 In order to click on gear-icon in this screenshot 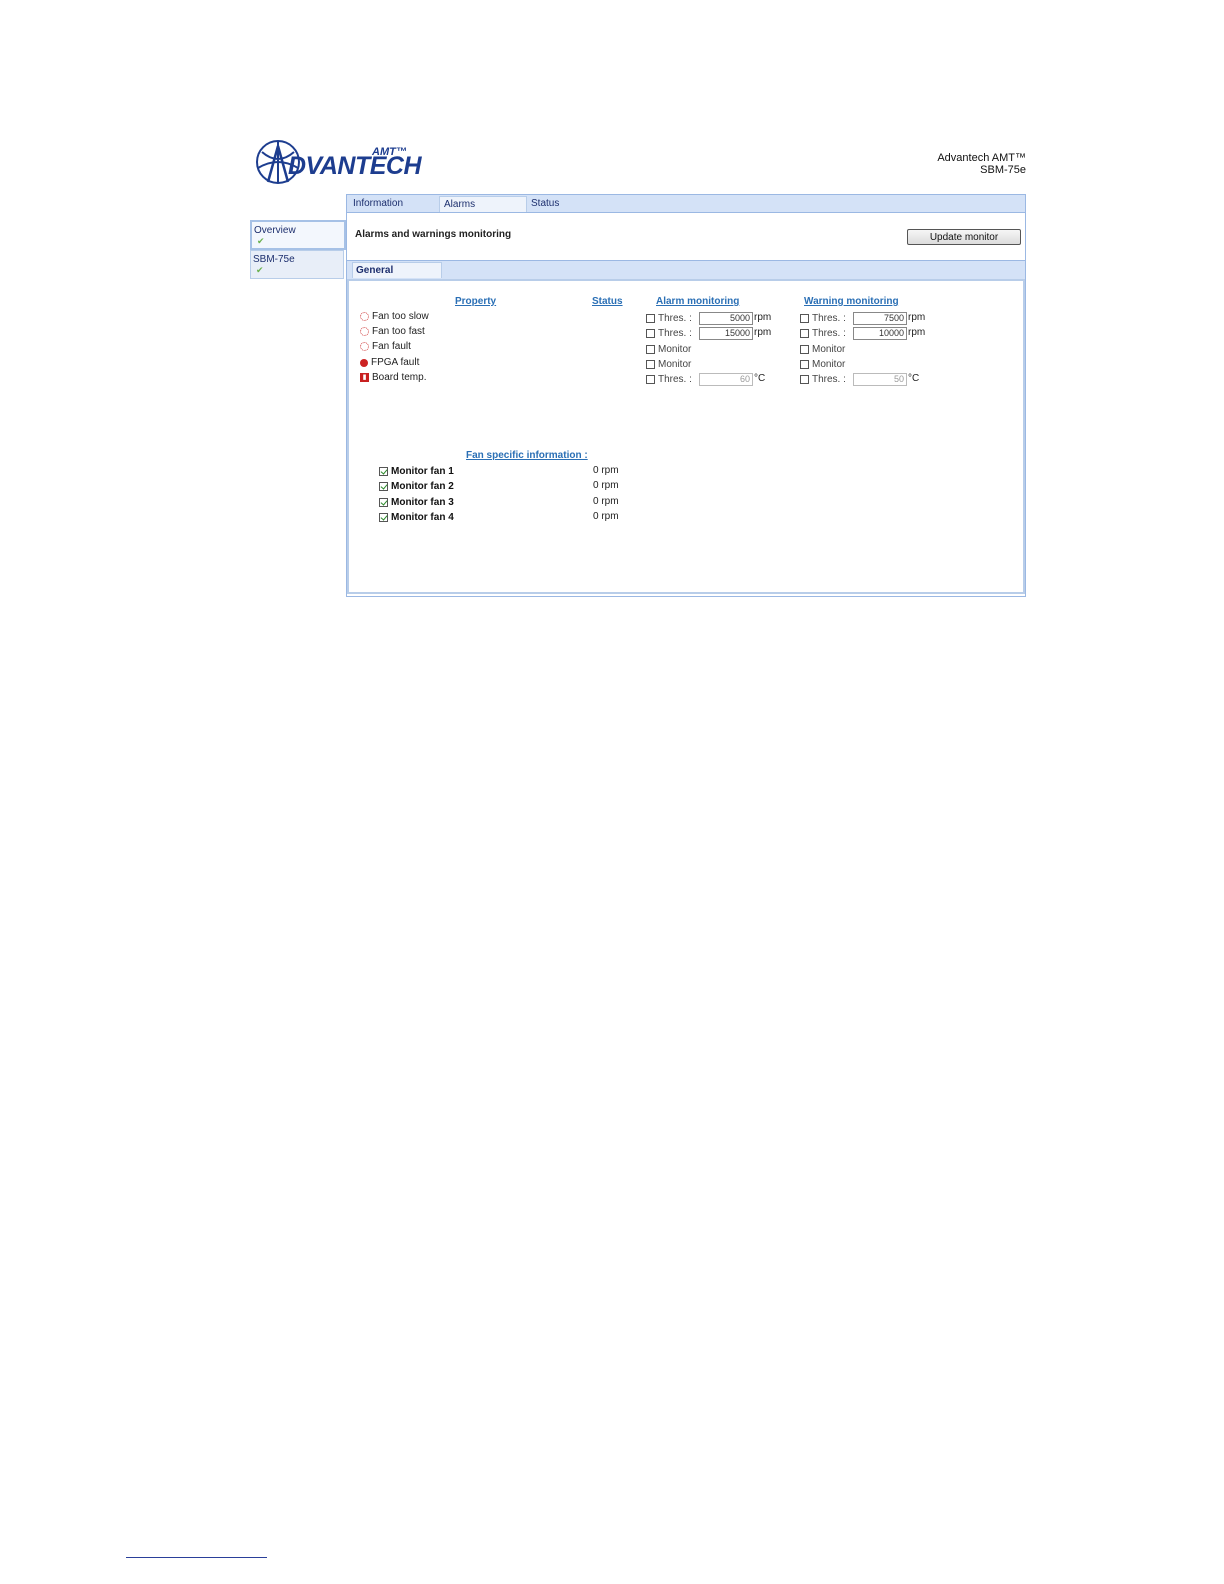, I will do `click(364, 362)`.